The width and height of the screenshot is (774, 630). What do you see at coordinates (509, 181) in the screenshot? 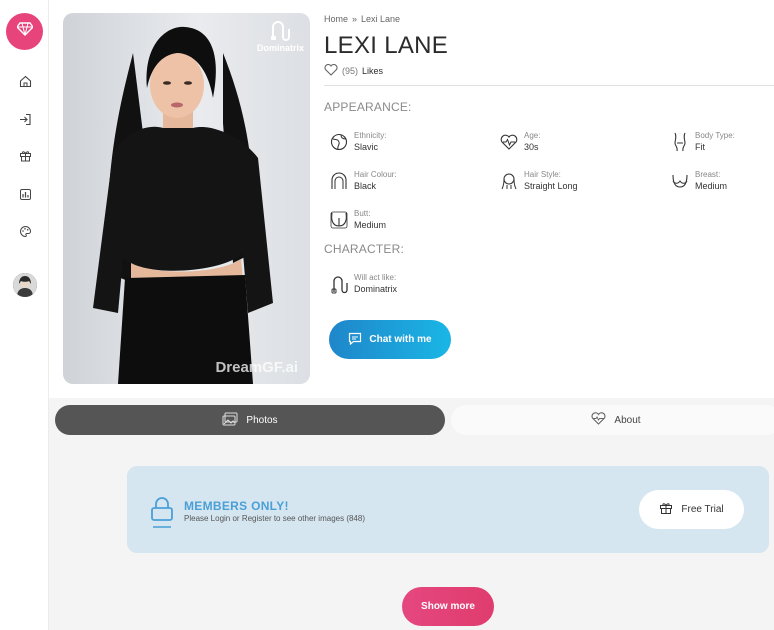
I see `hairstyle-icon` at bounding box center [509, 181].